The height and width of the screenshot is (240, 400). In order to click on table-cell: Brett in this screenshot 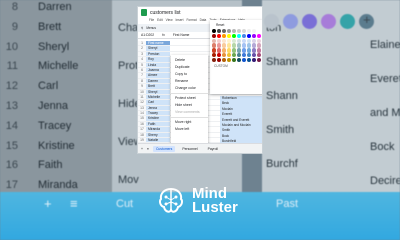, I will do `click(158, 86)`.